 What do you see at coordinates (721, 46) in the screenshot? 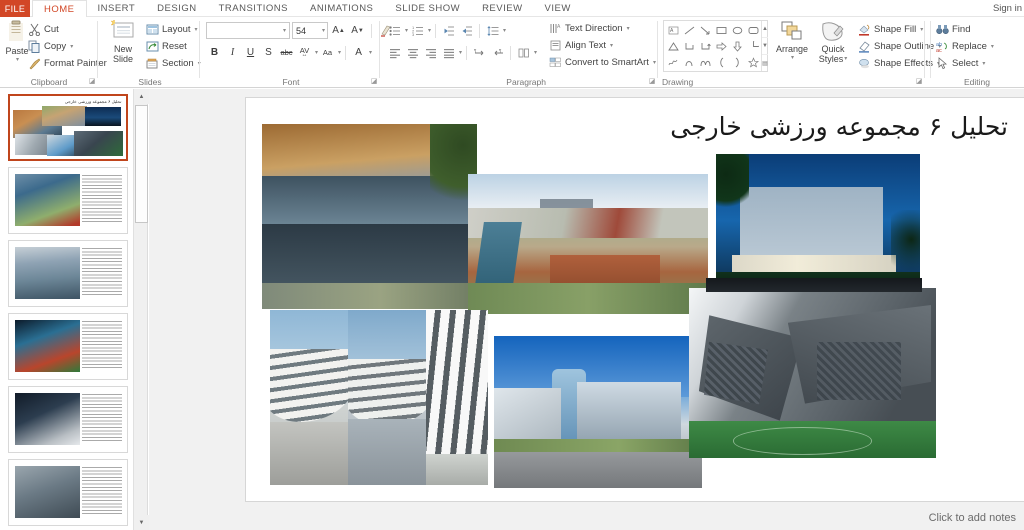
I see `shape-right-arrow` at bounding box center [721, 46].